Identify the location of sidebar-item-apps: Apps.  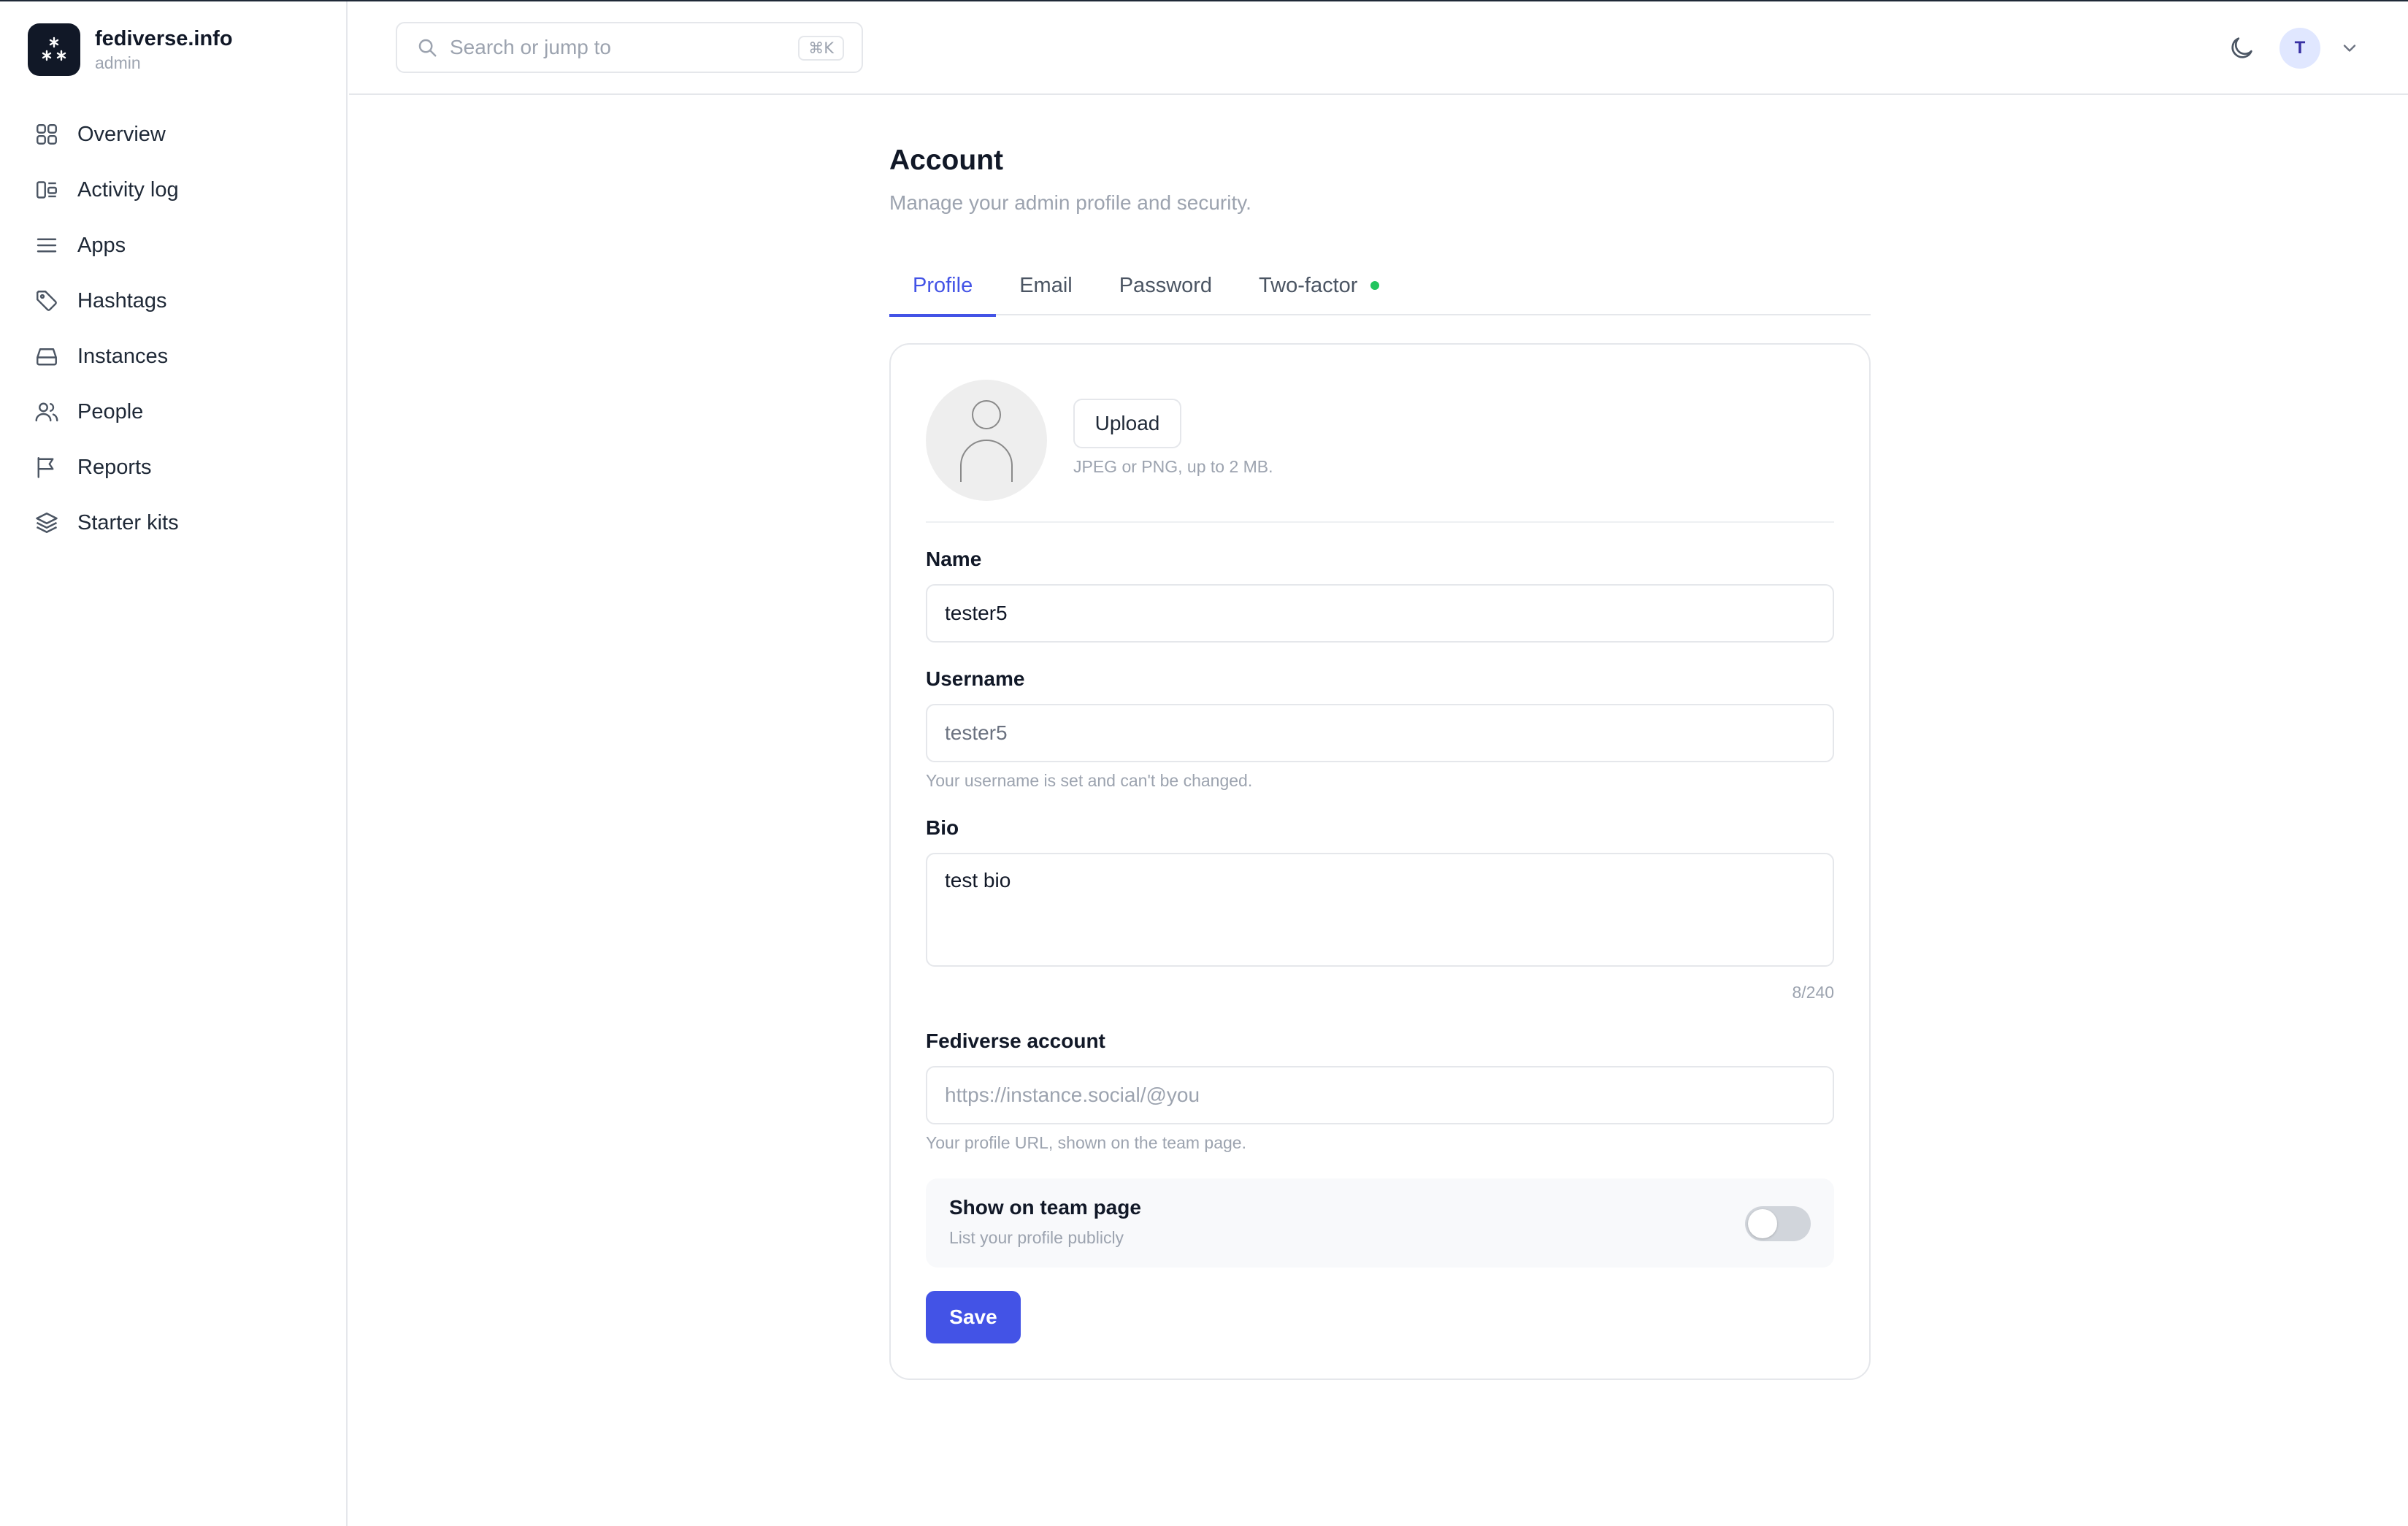
(173, 246).